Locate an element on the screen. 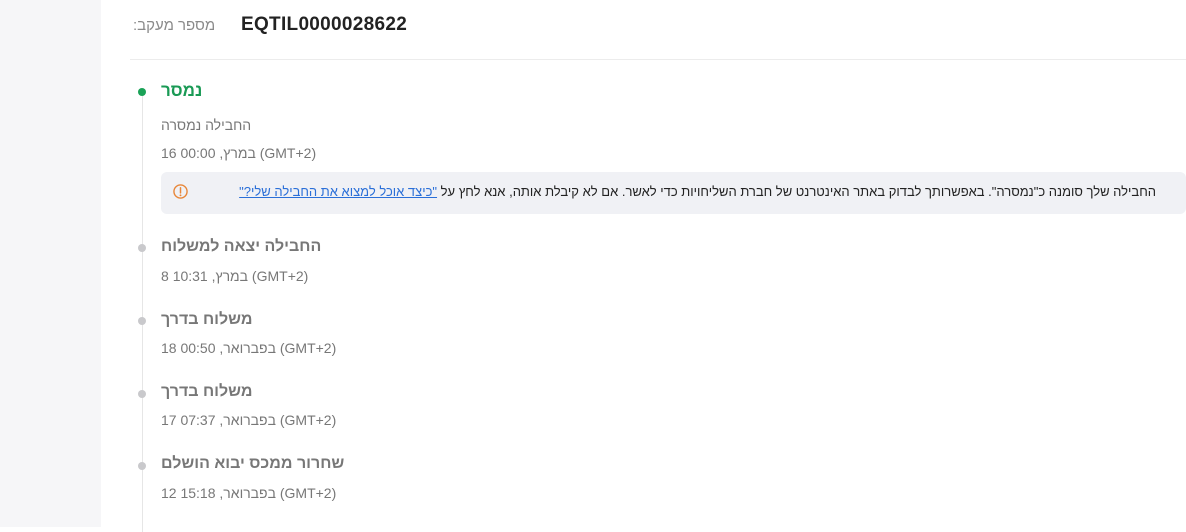  event-date: 17 בפברואר, 07:37 (GMT+2) is located at coordinates (249, 420).